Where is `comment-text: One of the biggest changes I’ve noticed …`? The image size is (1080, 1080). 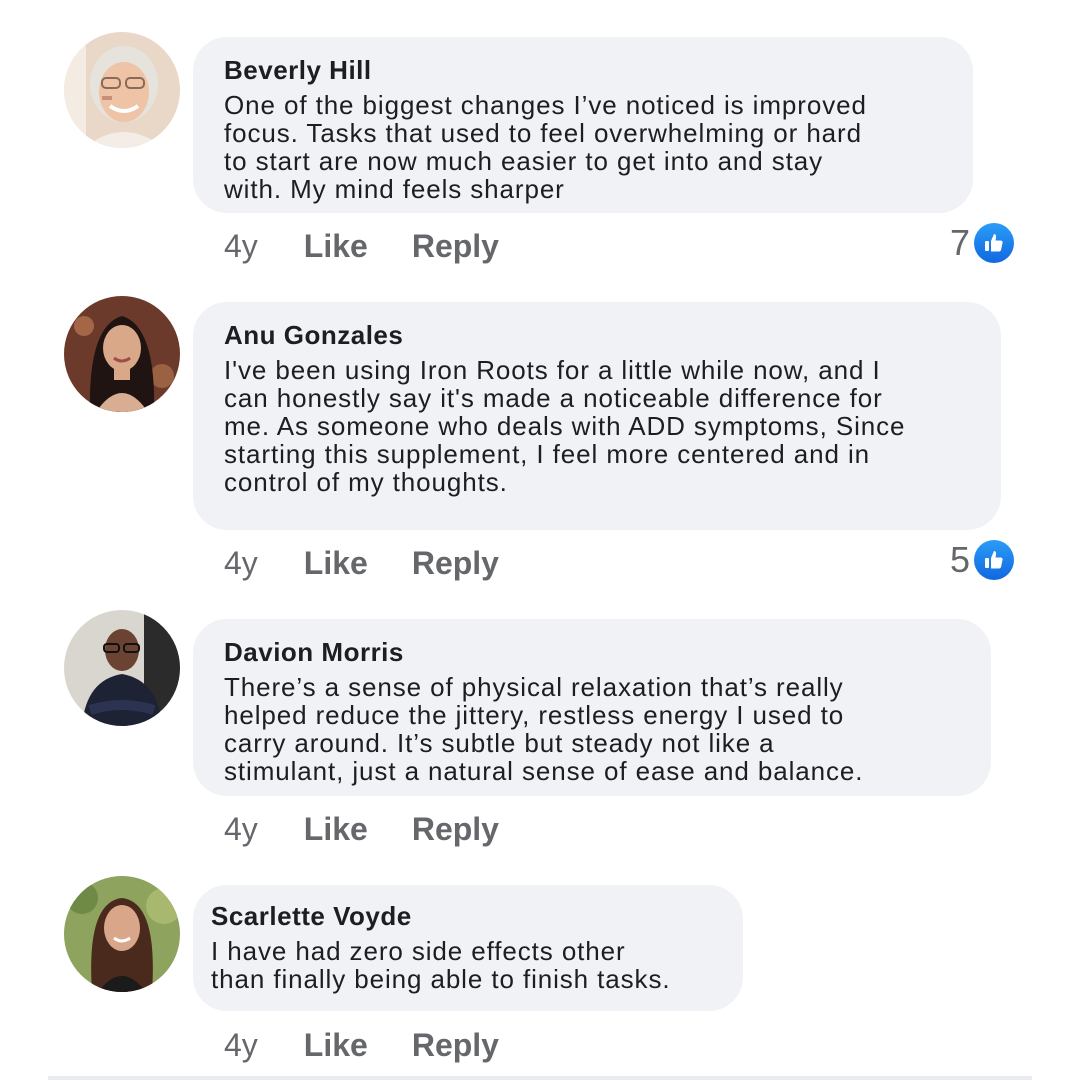 comment-text: One of the biggest changes I’ve noticed … is located at coordinates (583, 147).